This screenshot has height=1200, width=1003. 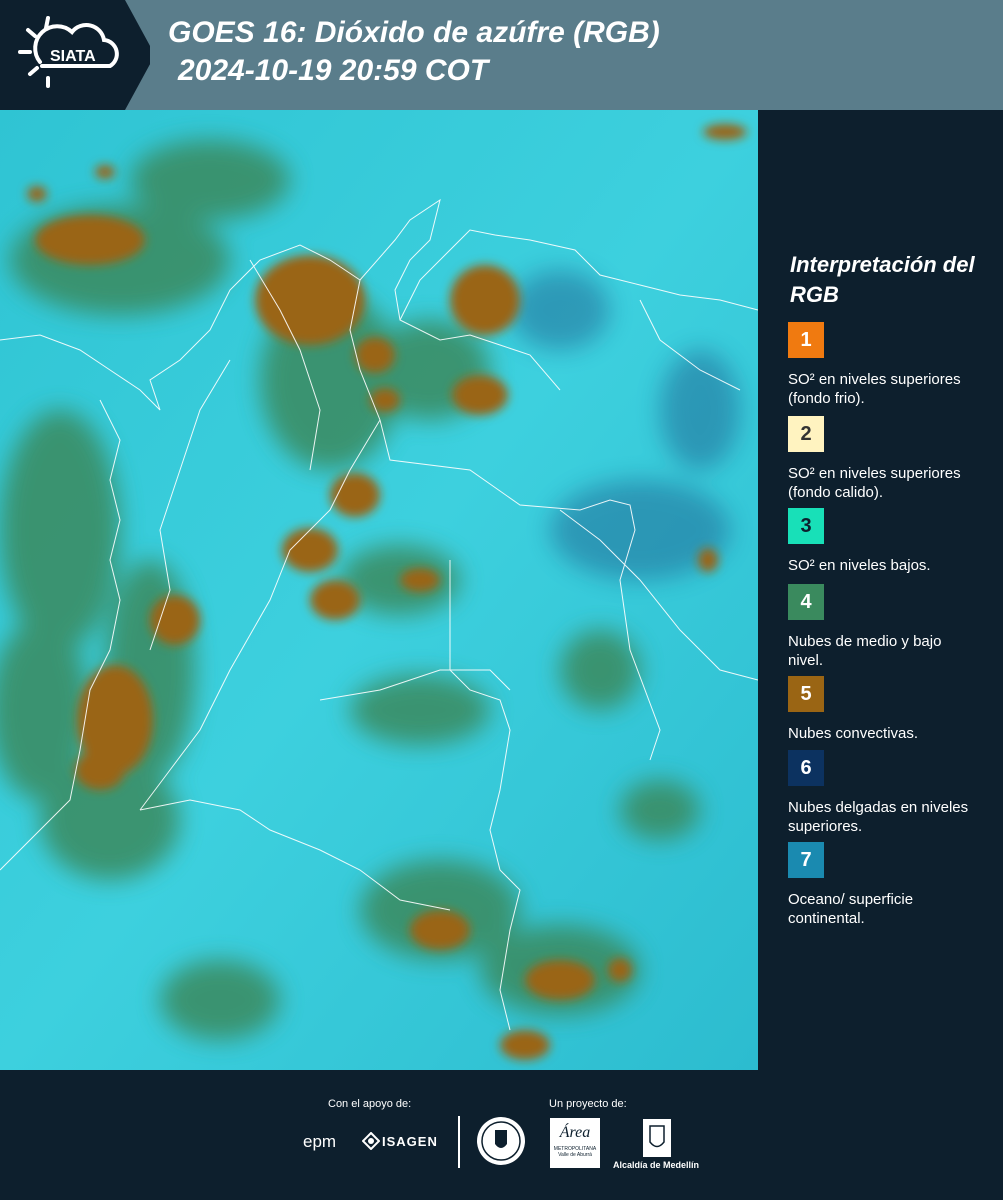 I want to click on alcaldia-shield, so click(x=657, y=1140).